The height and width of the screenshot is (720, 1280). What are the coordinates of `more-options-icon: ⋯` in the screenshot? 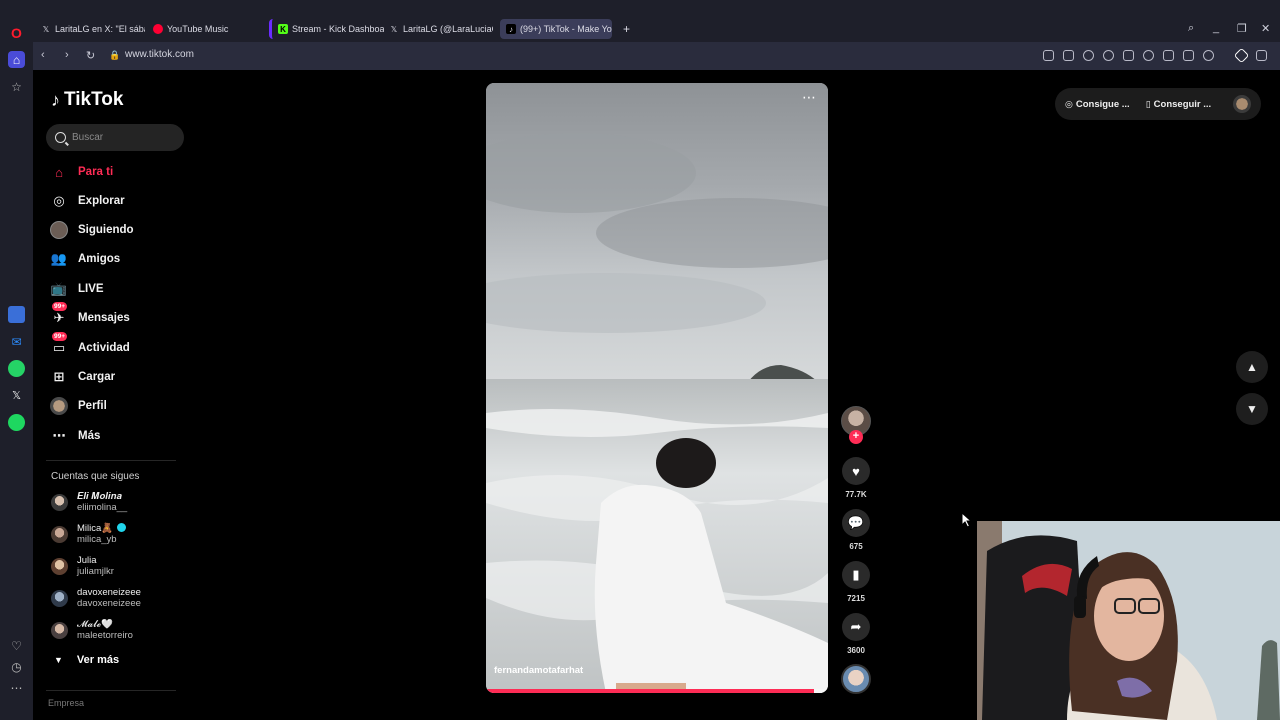 It's located at (809, 97).